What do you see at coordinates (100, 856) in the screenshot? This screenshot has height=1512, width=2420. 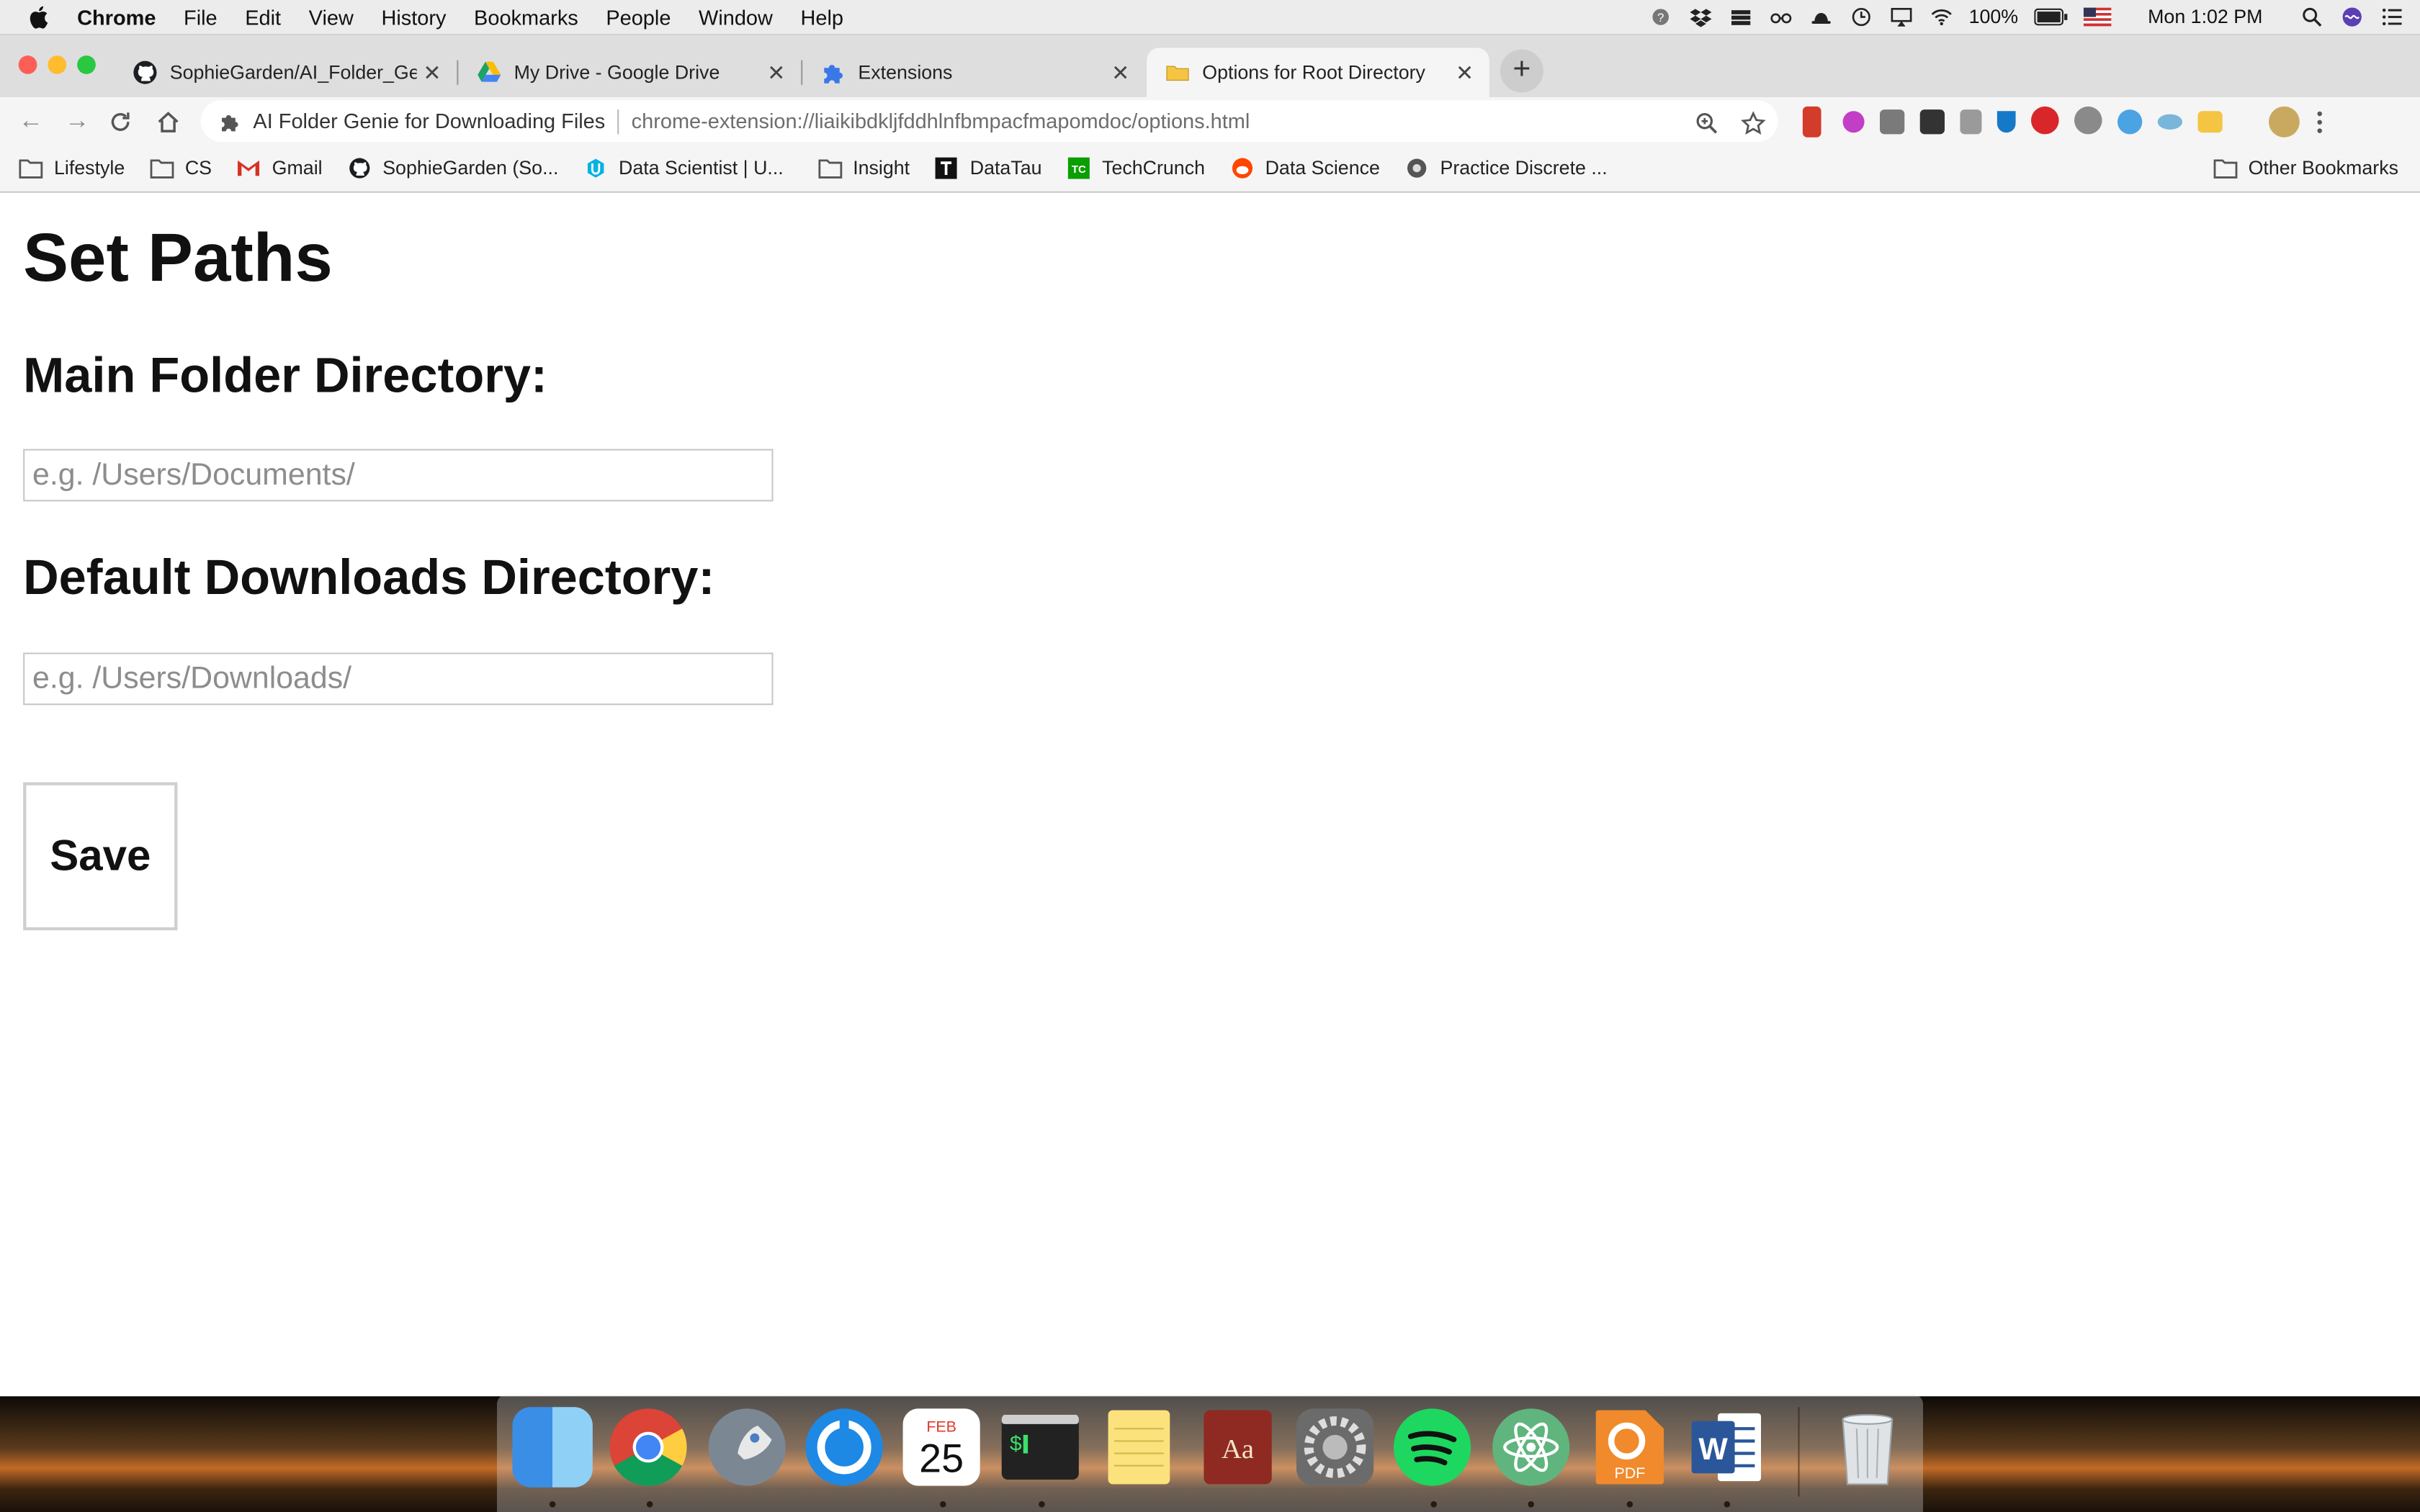 I see `save-button: Save` at bounding box center [100, 856].